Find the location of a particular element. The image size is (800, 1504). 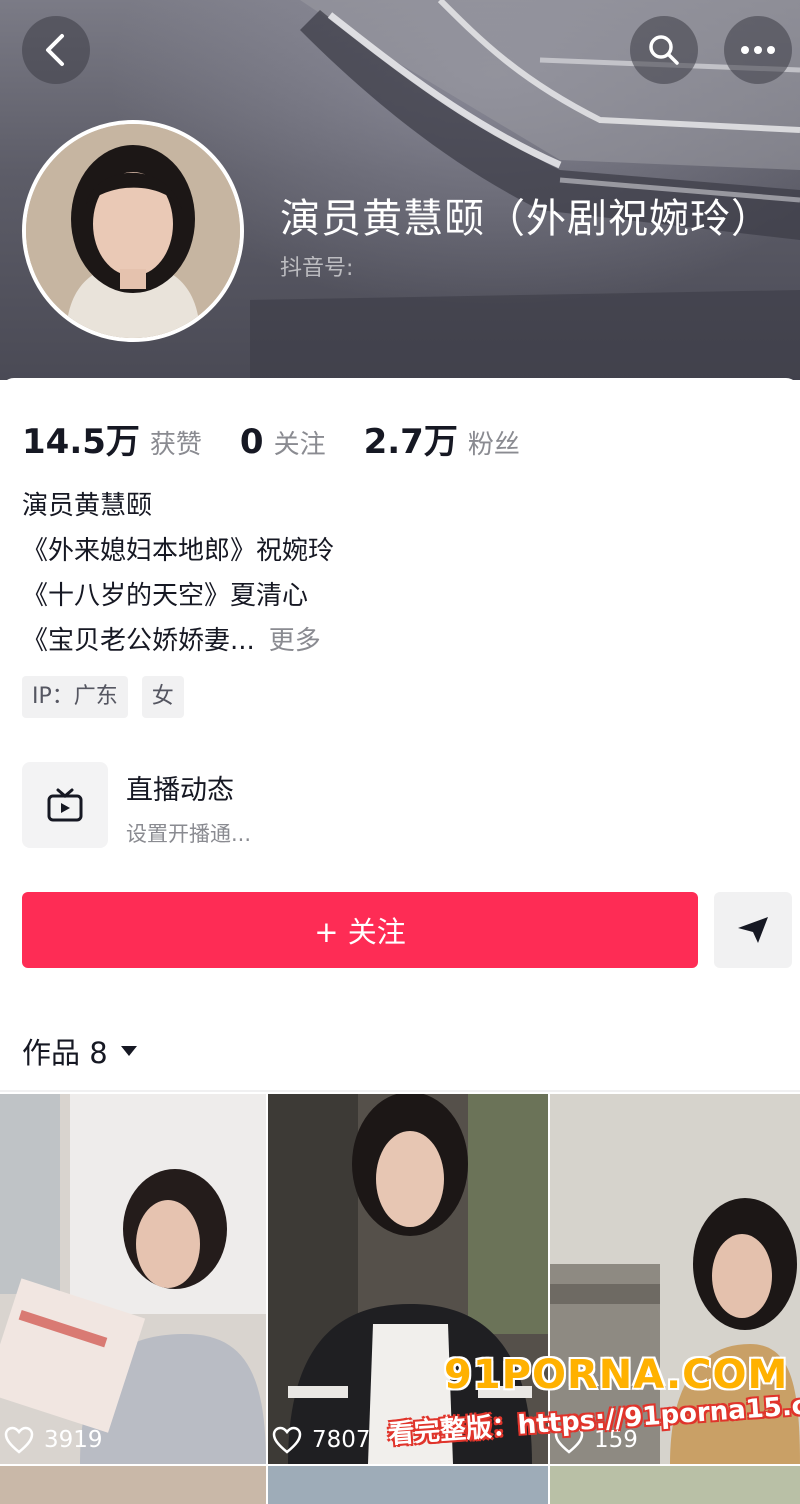

works-label: 作品 8 is located at coordinates (65, 1053).